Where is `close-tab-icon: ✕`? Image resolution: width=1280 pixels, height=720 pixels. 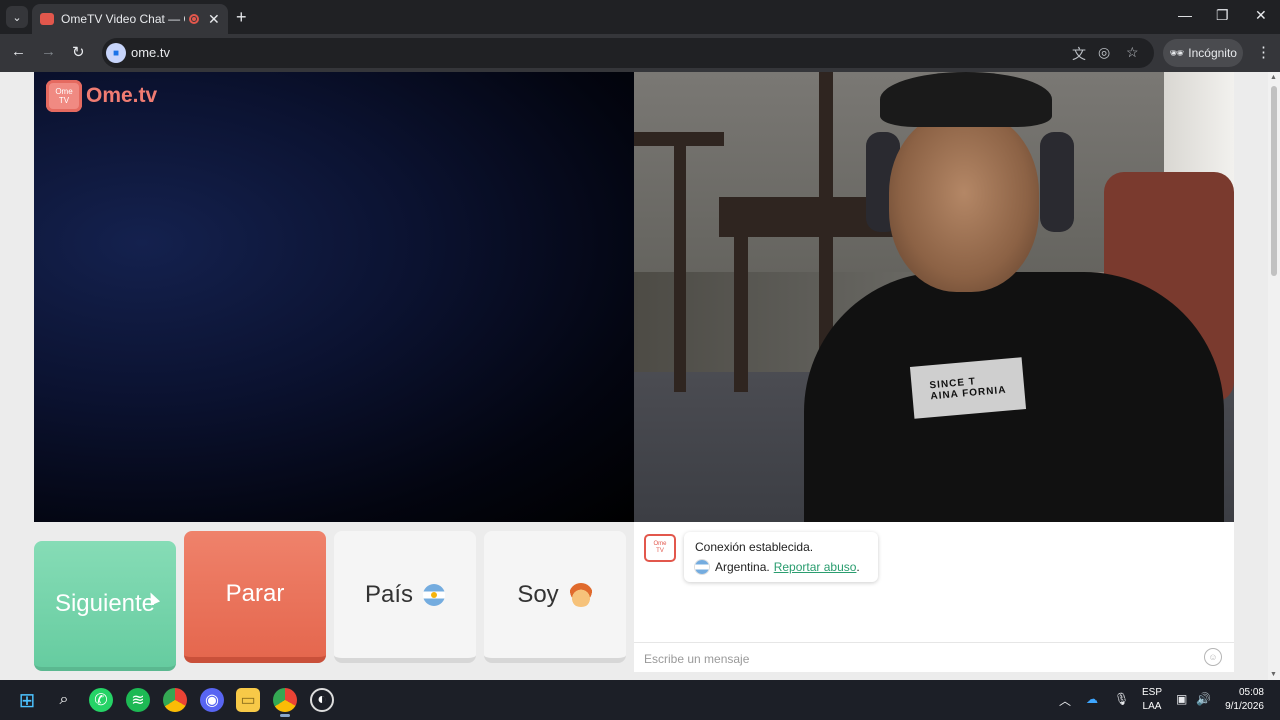
close-tab-icon: ✕ is located at coordinates (214, 19).